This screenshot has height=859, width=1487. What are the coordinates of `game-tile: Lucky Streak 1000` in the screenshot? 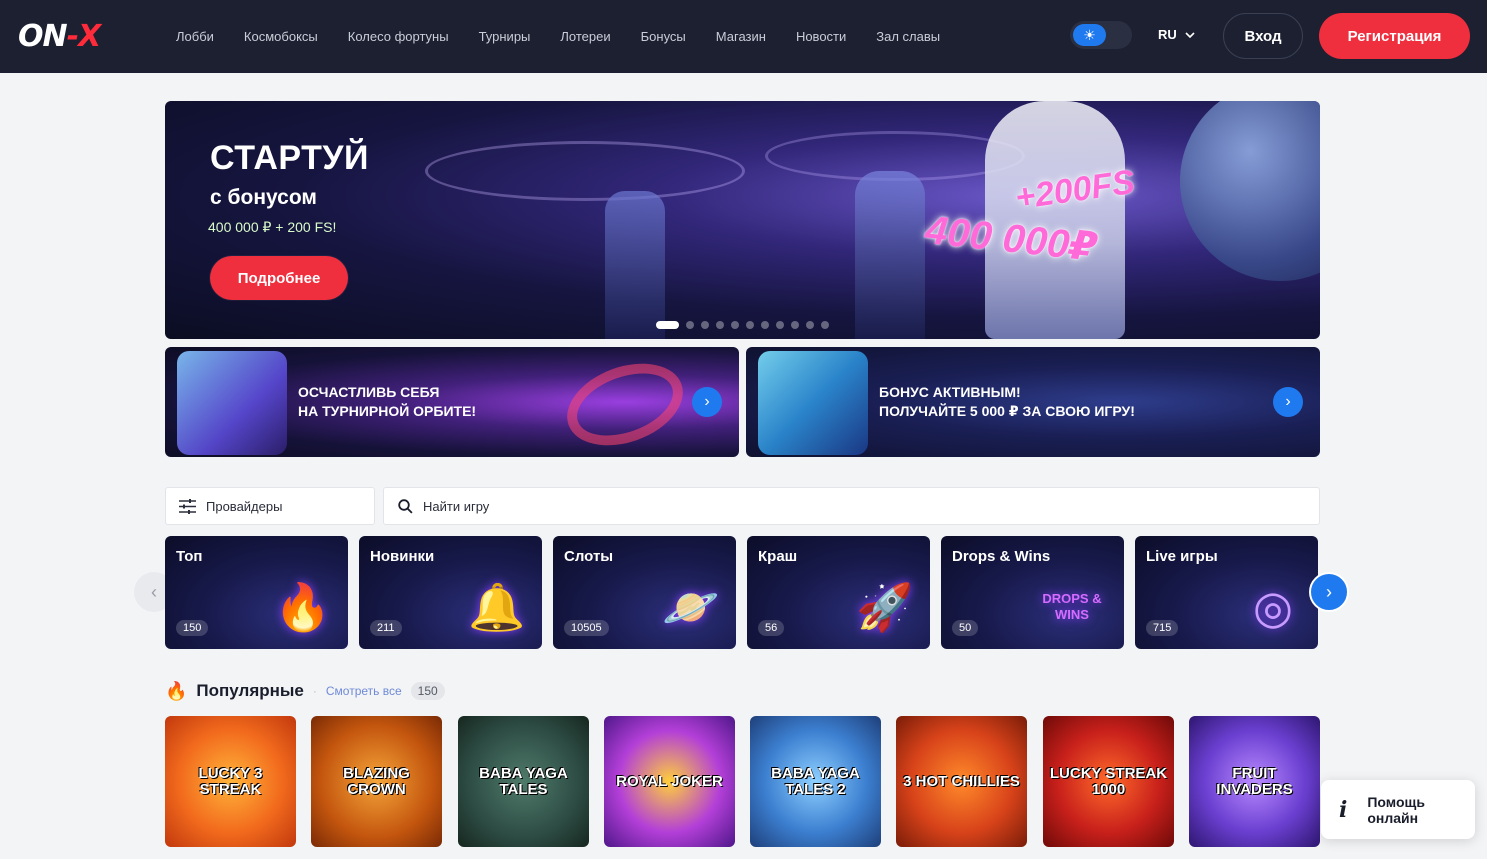 It's located at (1108, 781).